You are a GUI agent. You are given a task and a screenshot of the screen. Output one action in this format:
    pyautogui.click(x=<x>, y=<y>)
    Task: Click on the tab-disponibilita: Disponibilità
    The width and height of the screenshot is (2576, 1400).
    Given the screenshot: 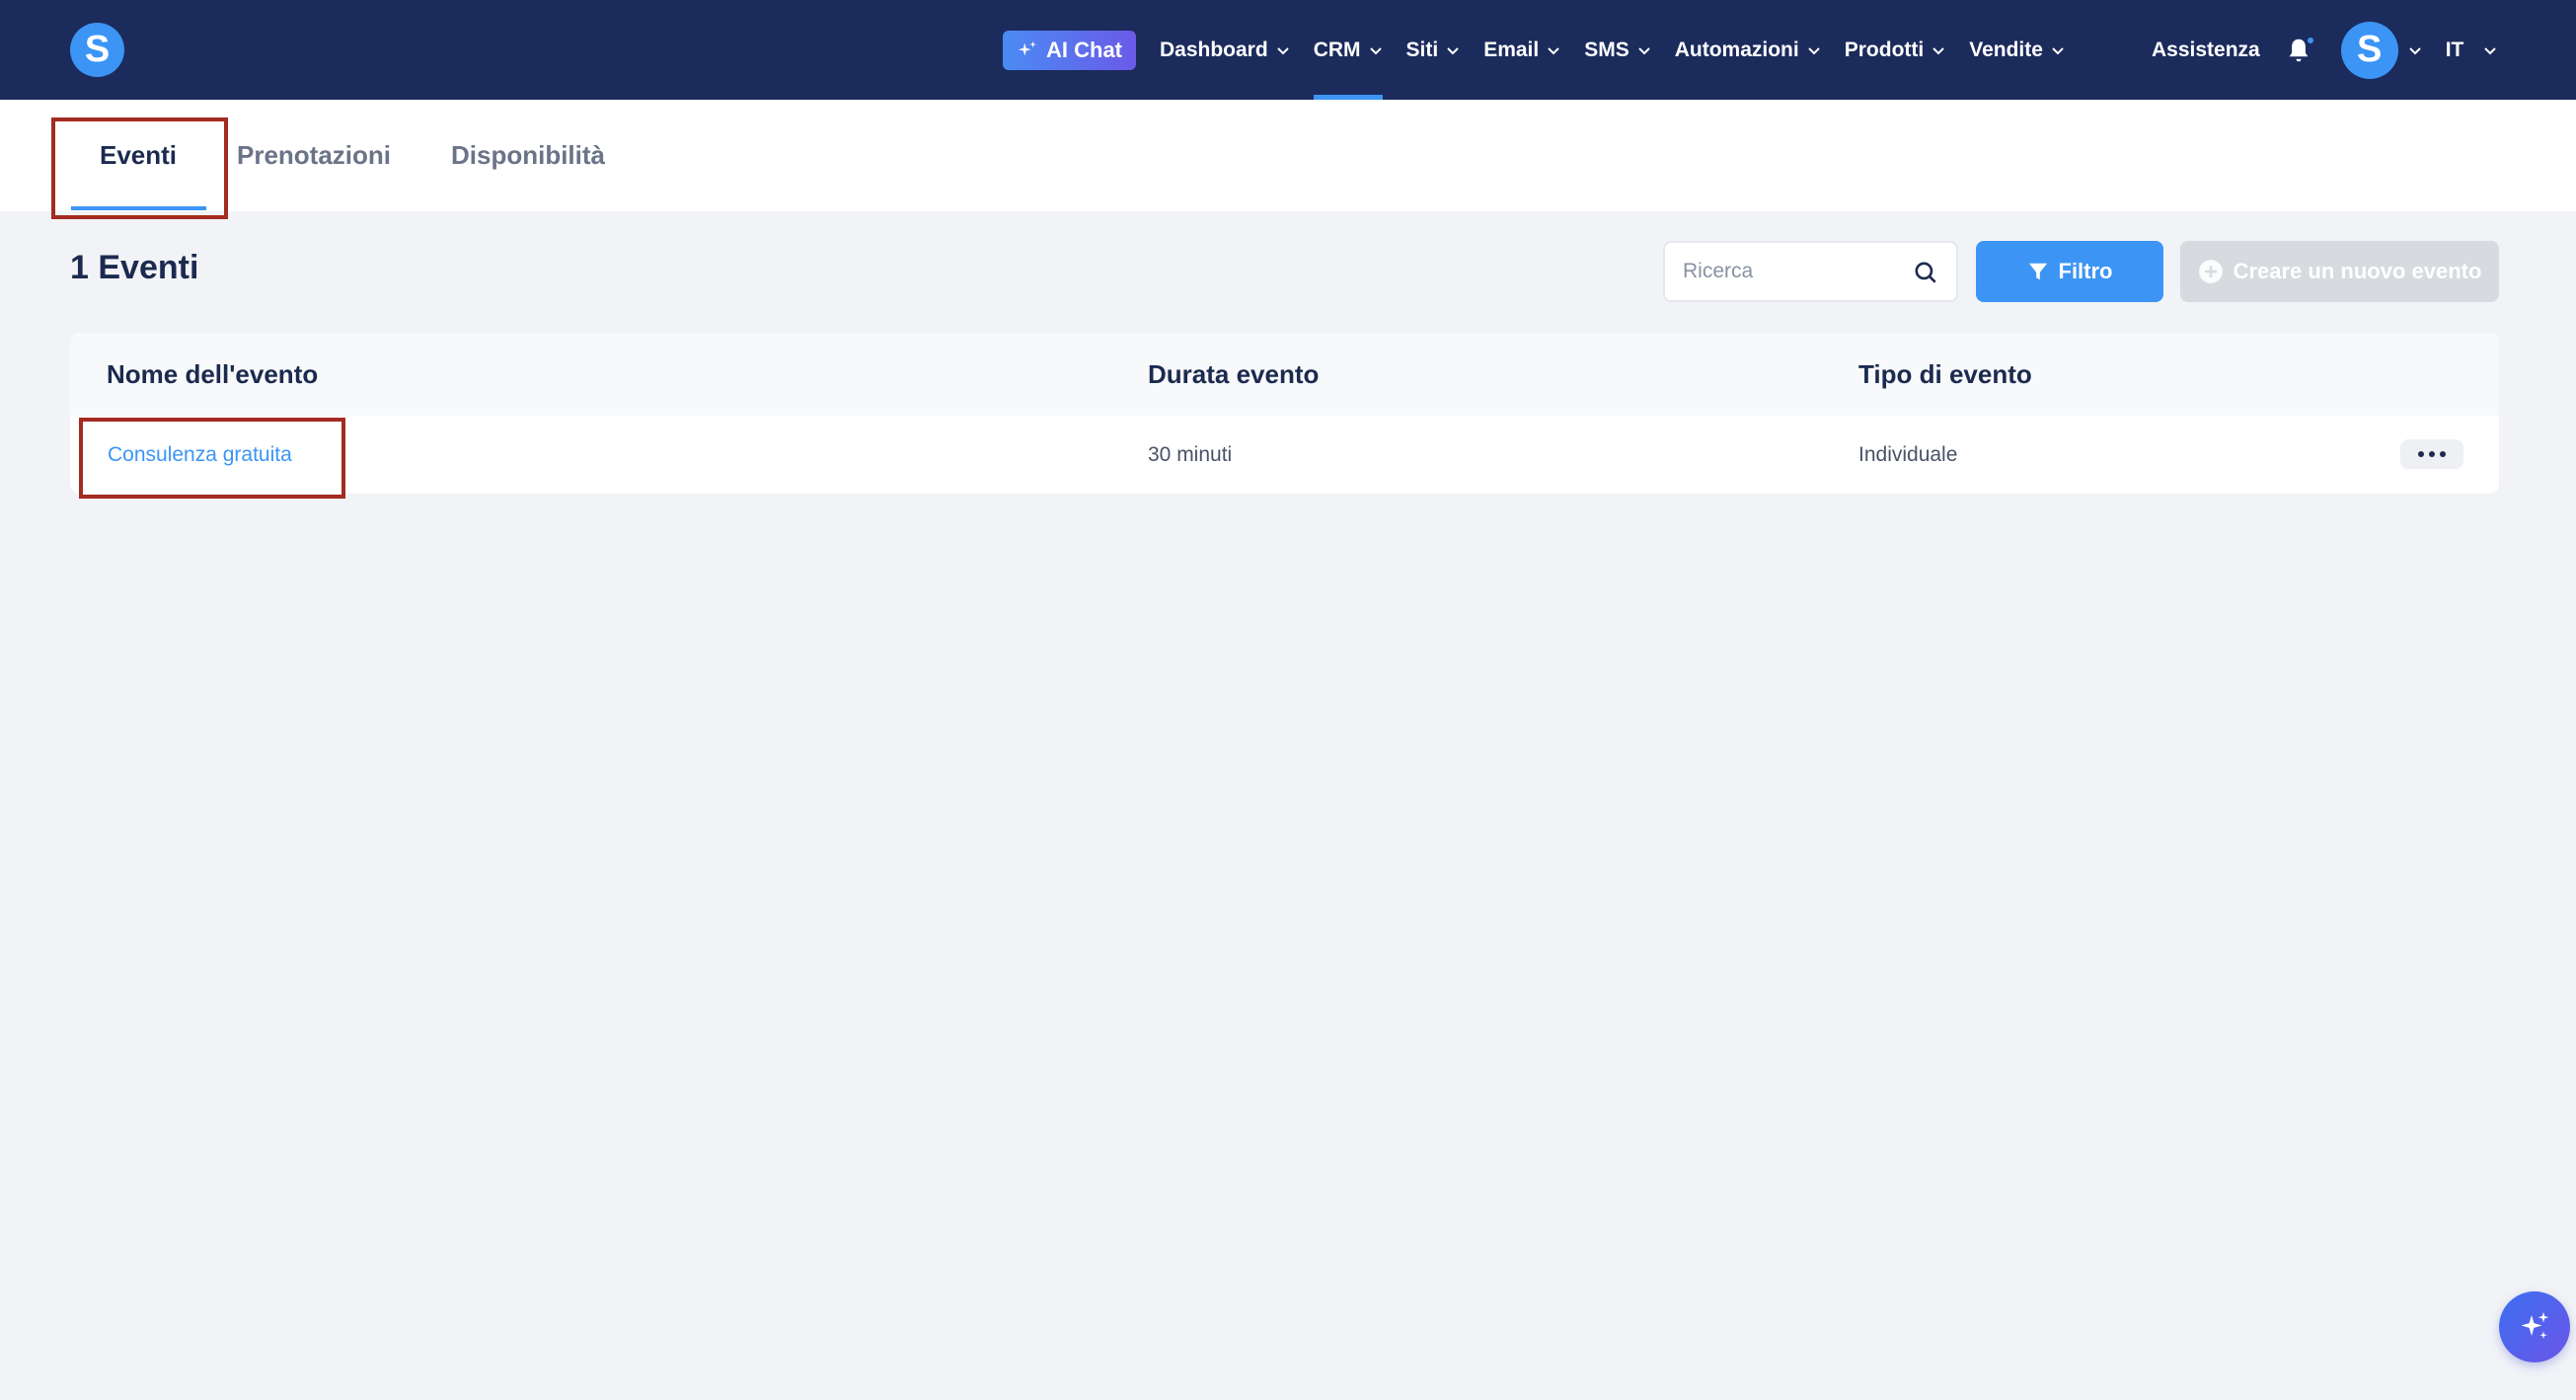 What is the action you would take?
    pyautogui.click(x=528, y=155)
    